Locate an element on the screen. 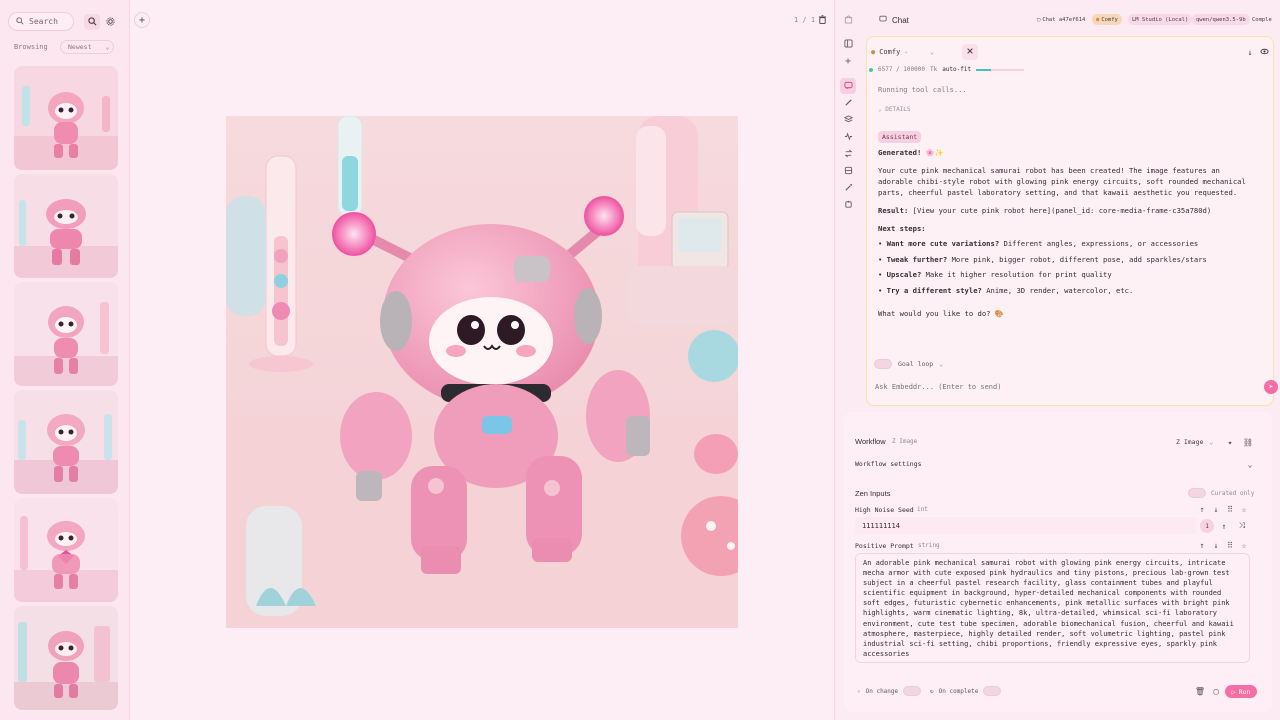 The image size is (1280, 720). goal-loop-row: Goal loop ⌄ is located at coordinates (908, 364).